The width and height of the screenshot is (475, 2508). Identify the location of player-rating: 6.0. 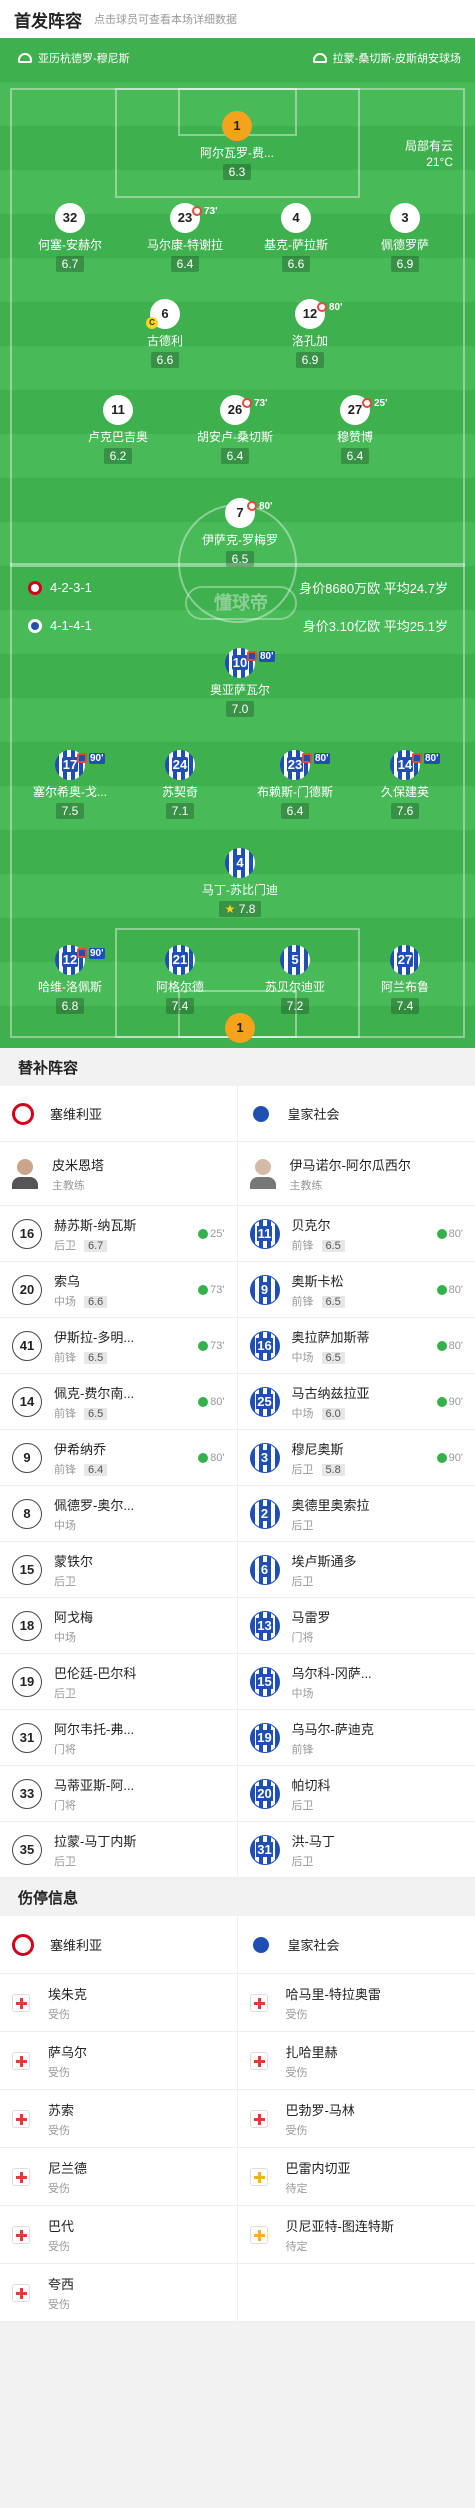
(333, 1413).